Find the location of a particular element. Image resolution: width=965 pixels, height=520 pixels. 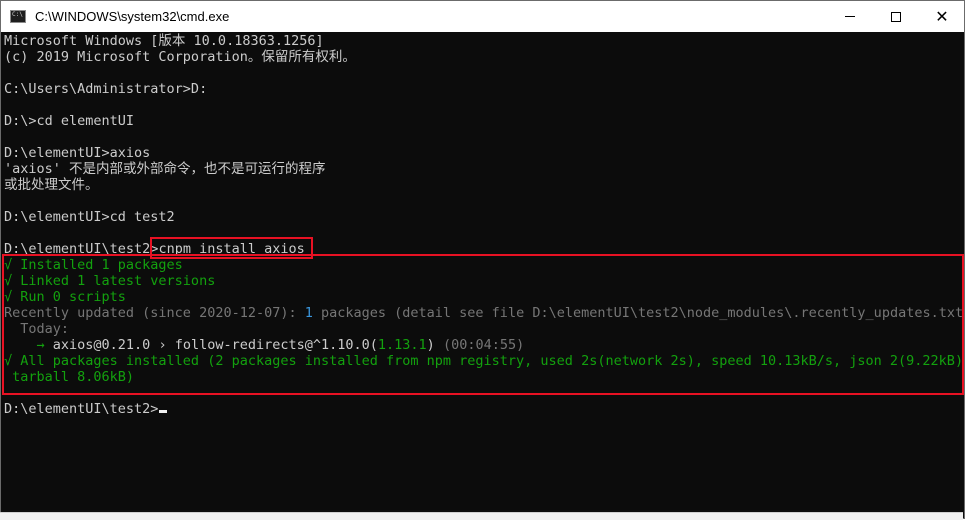

window-title: C:\WINDOWS\system32\cmd.exe is located at coordinates (132, 16).